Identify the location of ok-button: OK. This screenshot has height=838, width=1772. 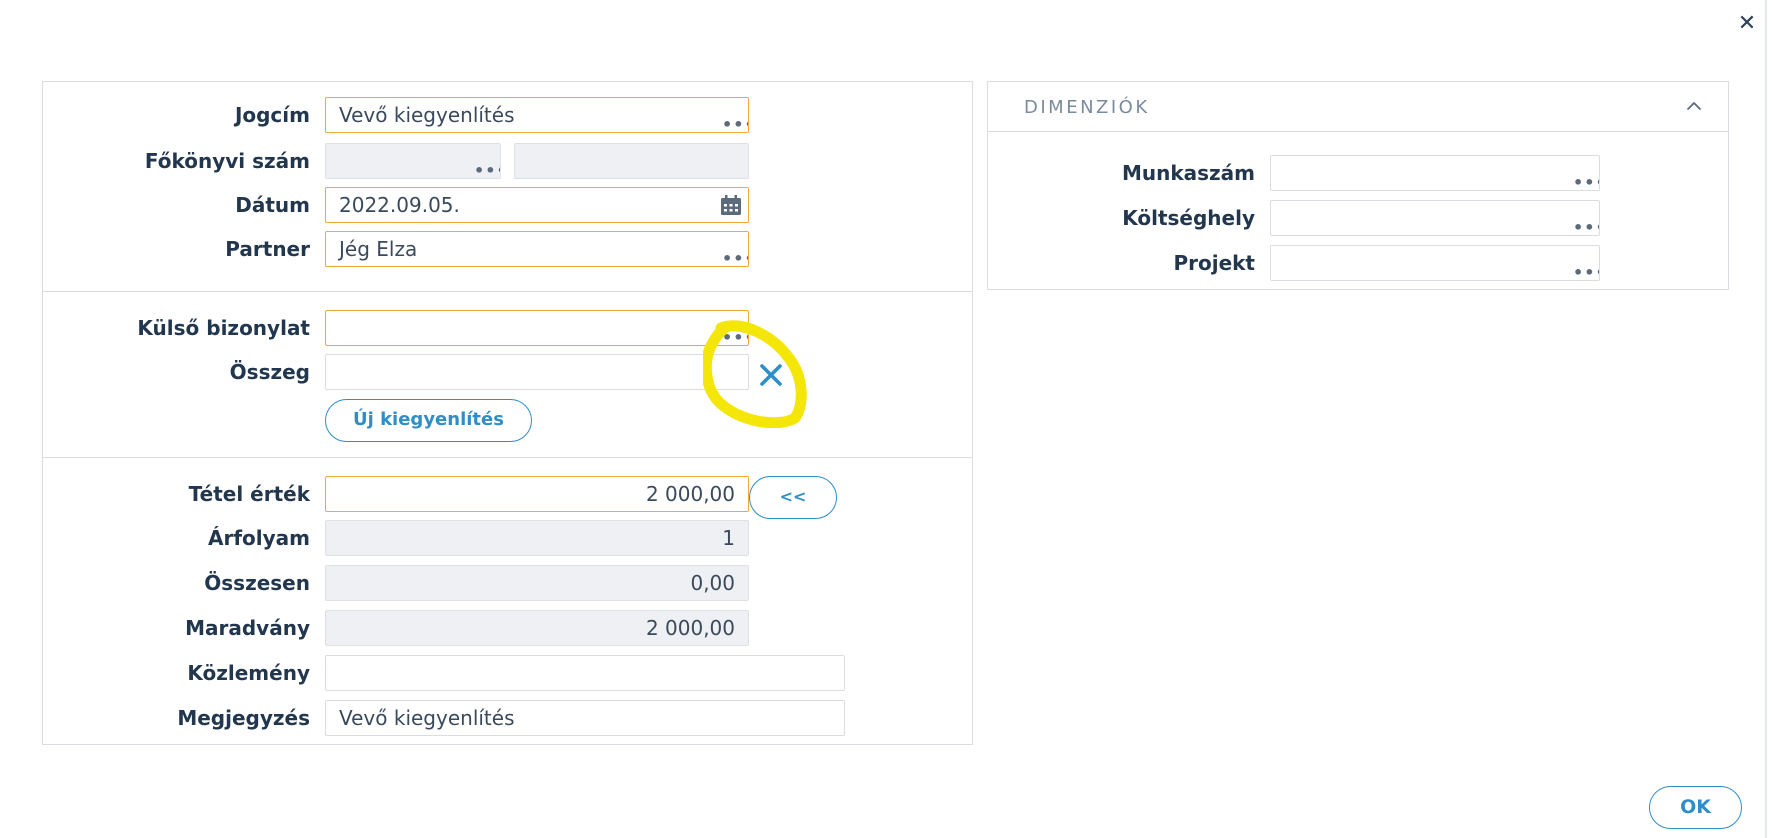
(1695, 807).